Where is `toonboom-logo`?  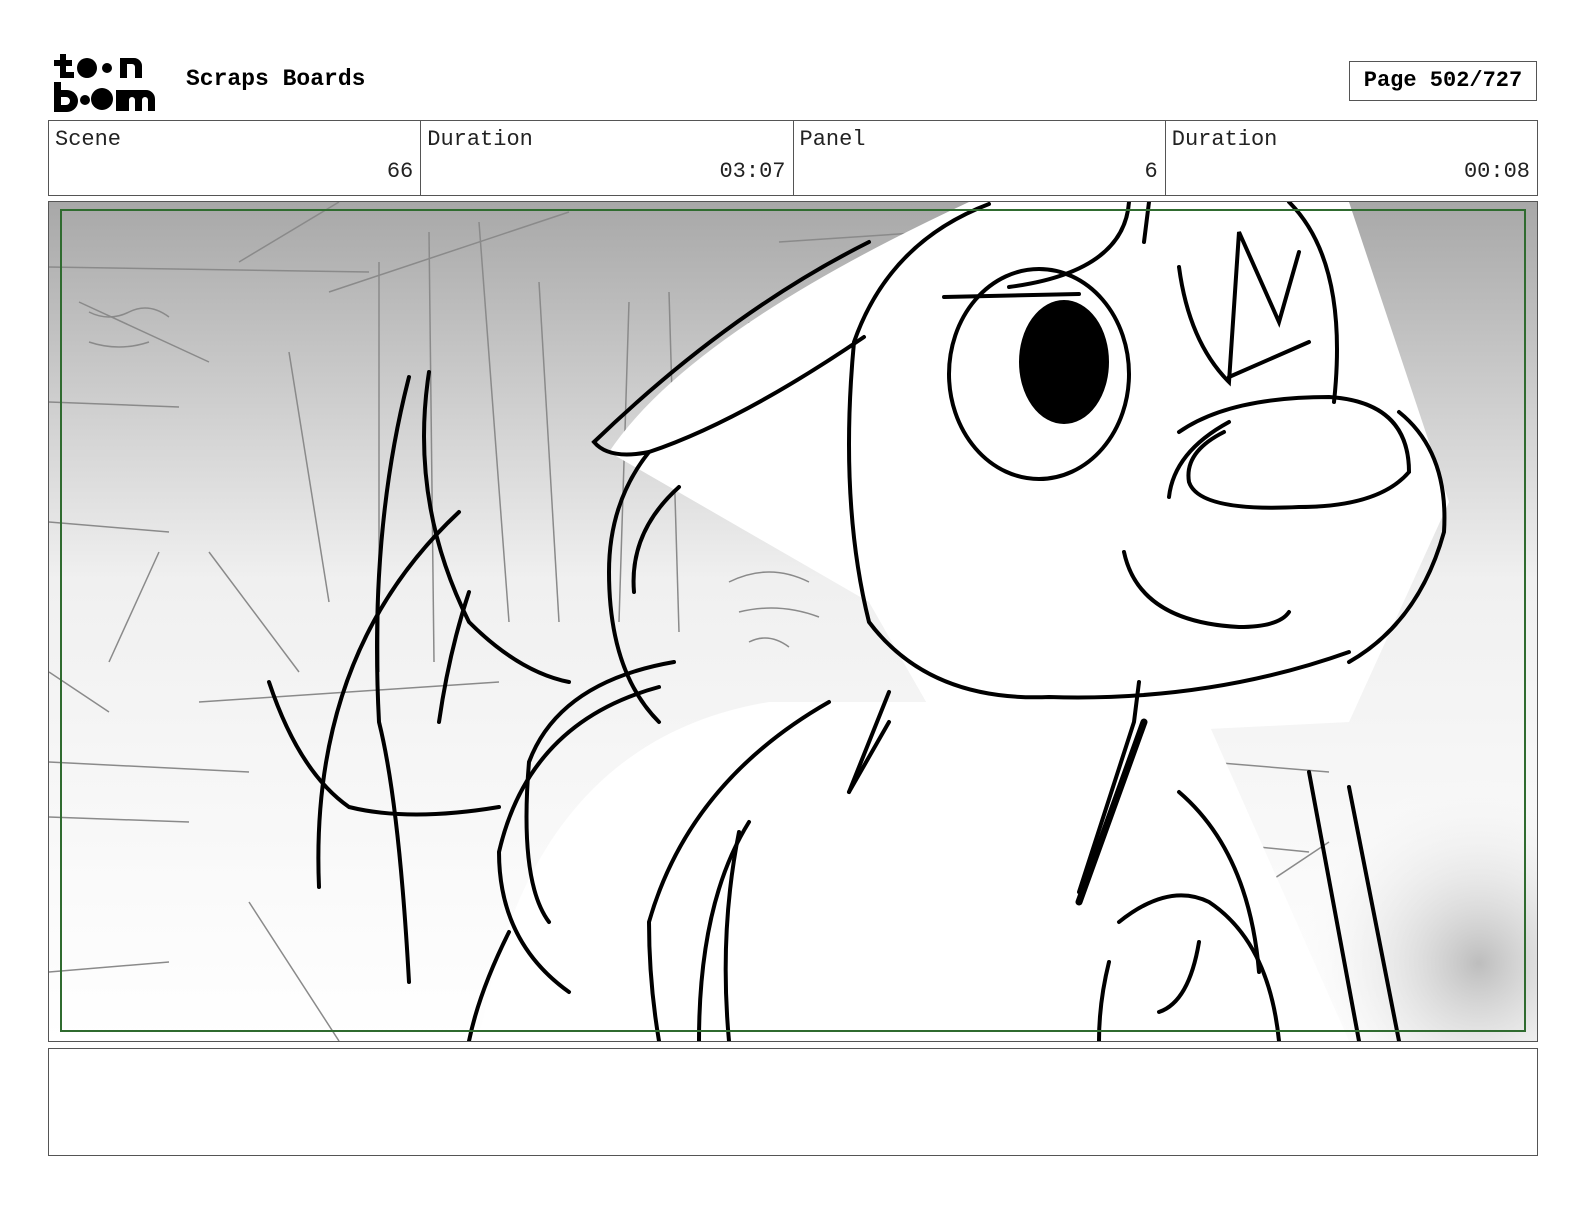
toonboom-logo is located at coordinates (108, 81).